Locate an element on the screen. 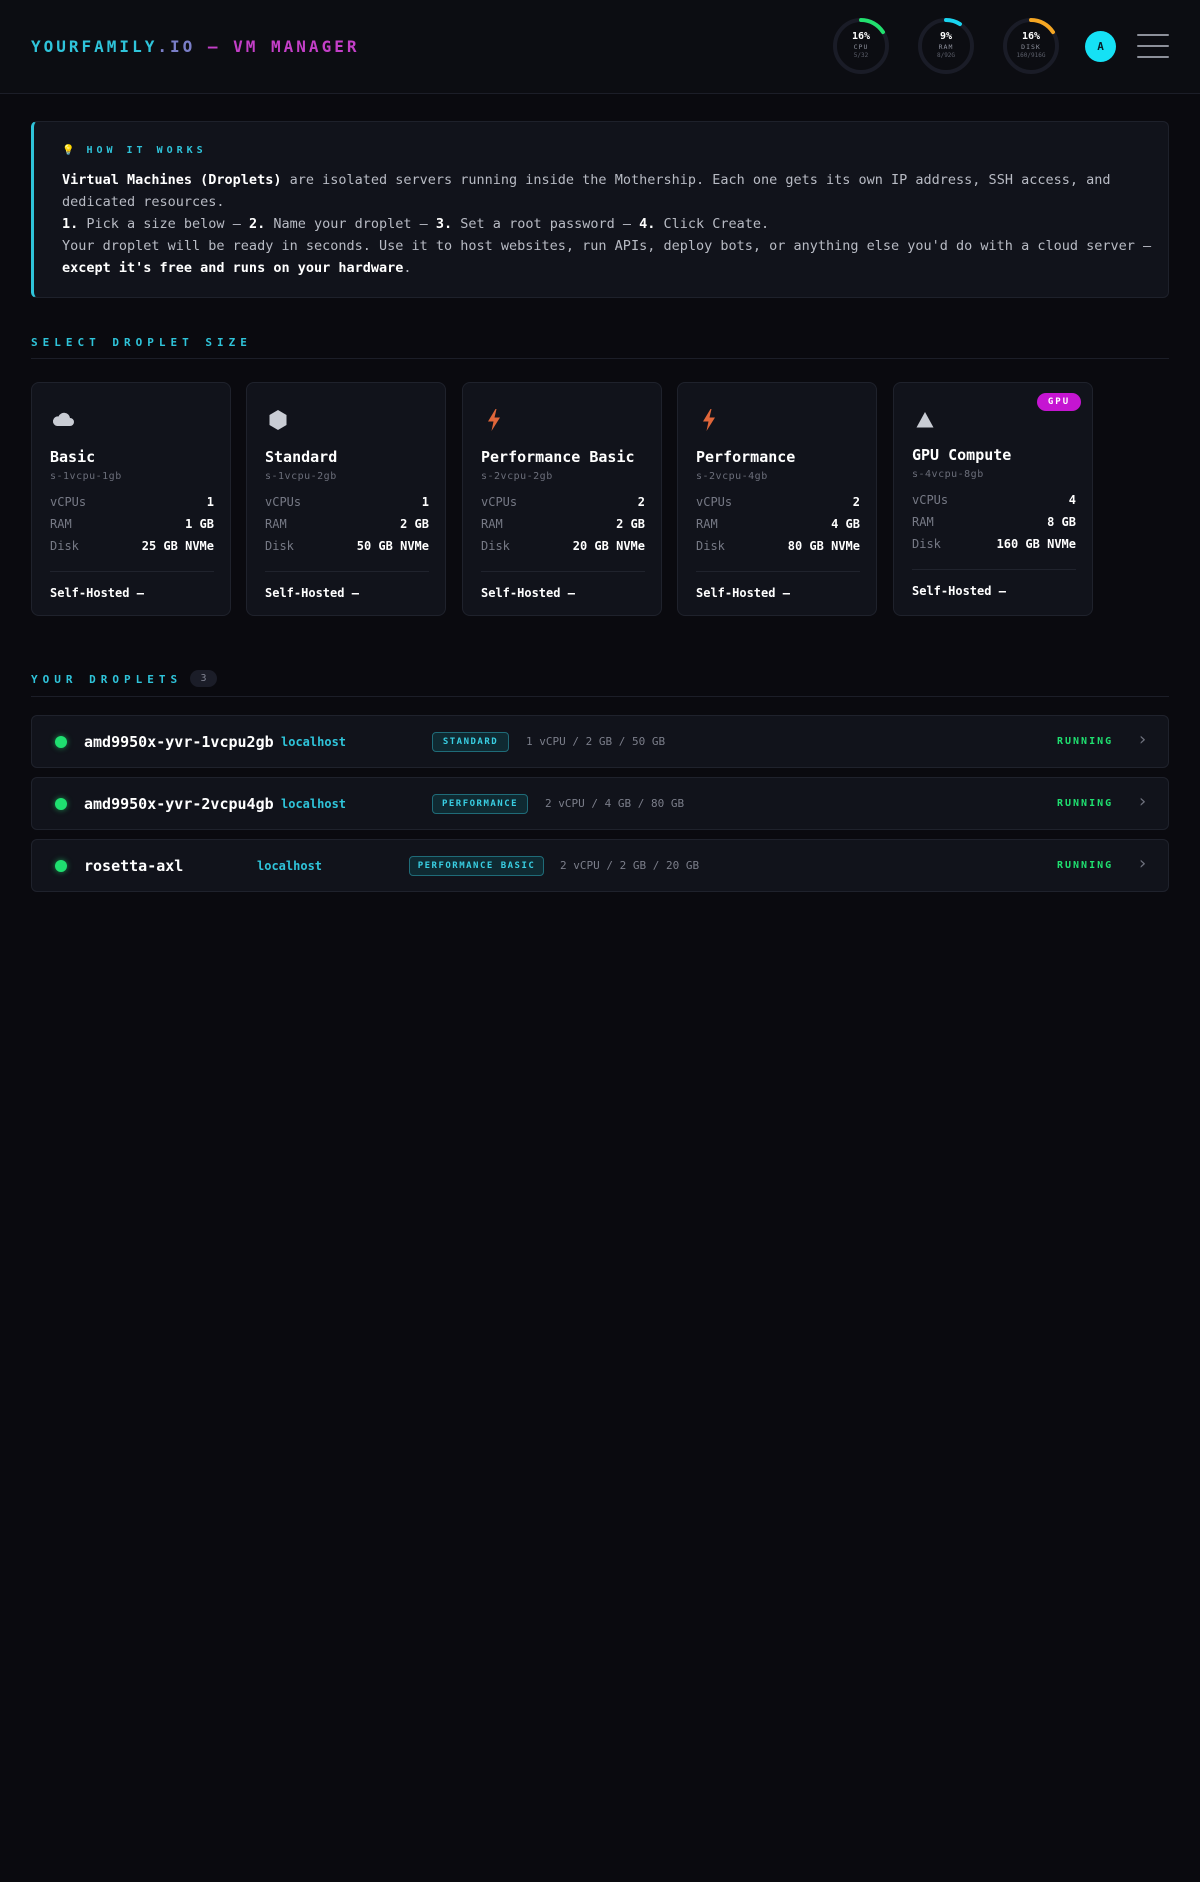  spec-disk-value: 50 GB NVMe is located at coordinates (392, 546).